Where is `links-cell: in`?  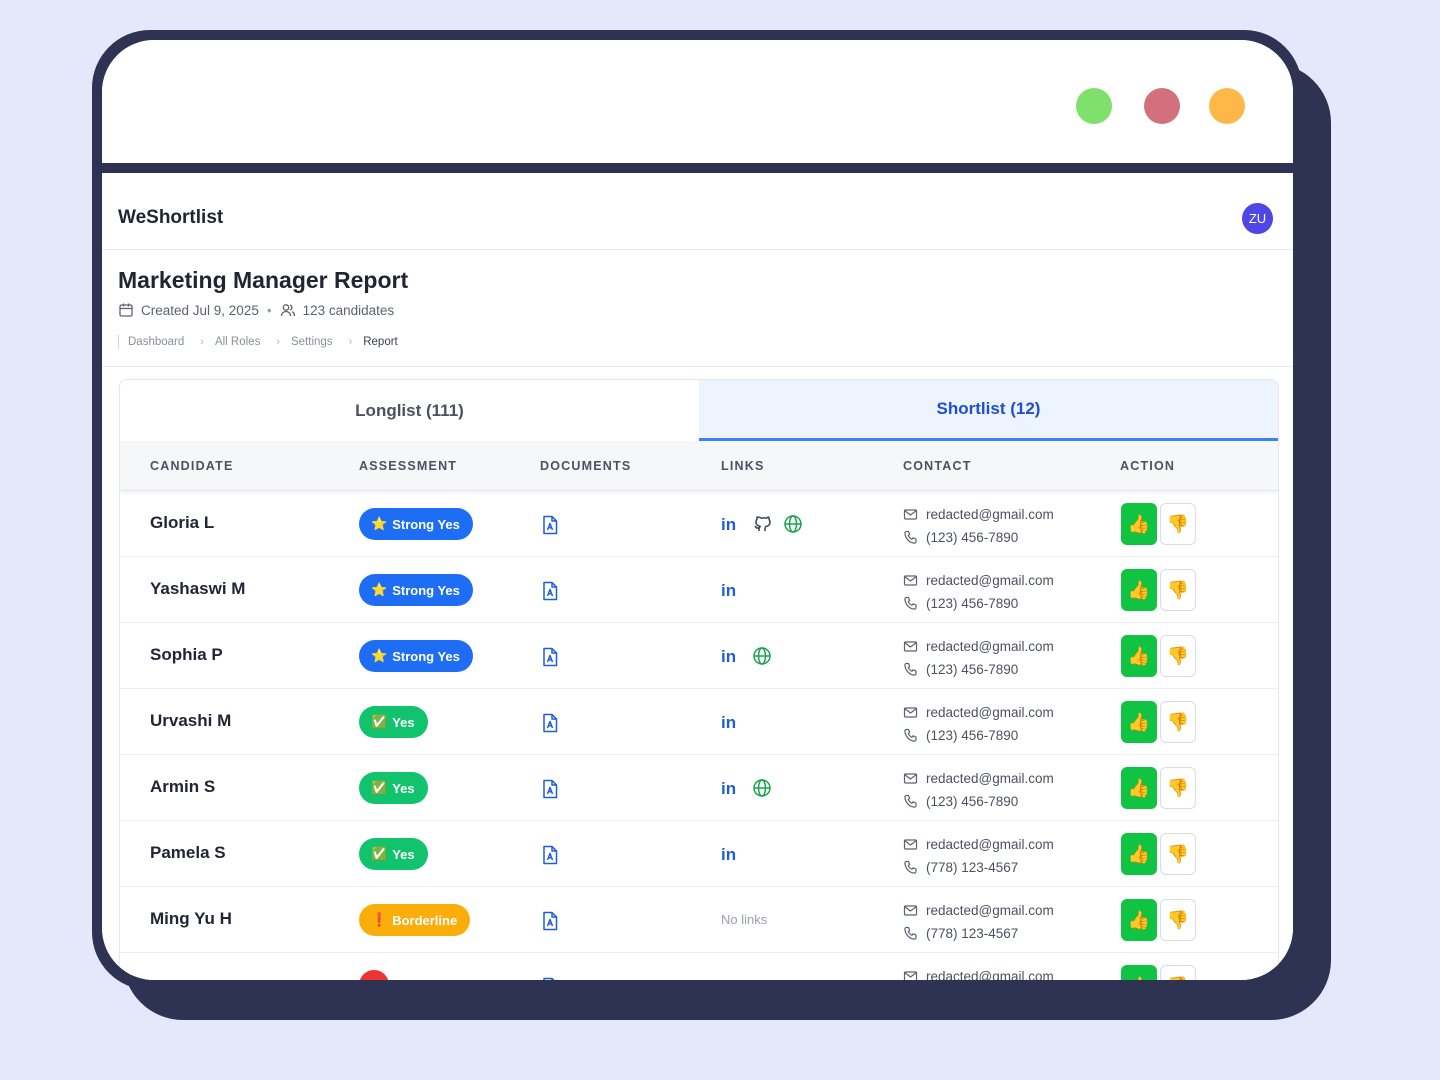
links-cell: in is located at coordinates (736, 722).